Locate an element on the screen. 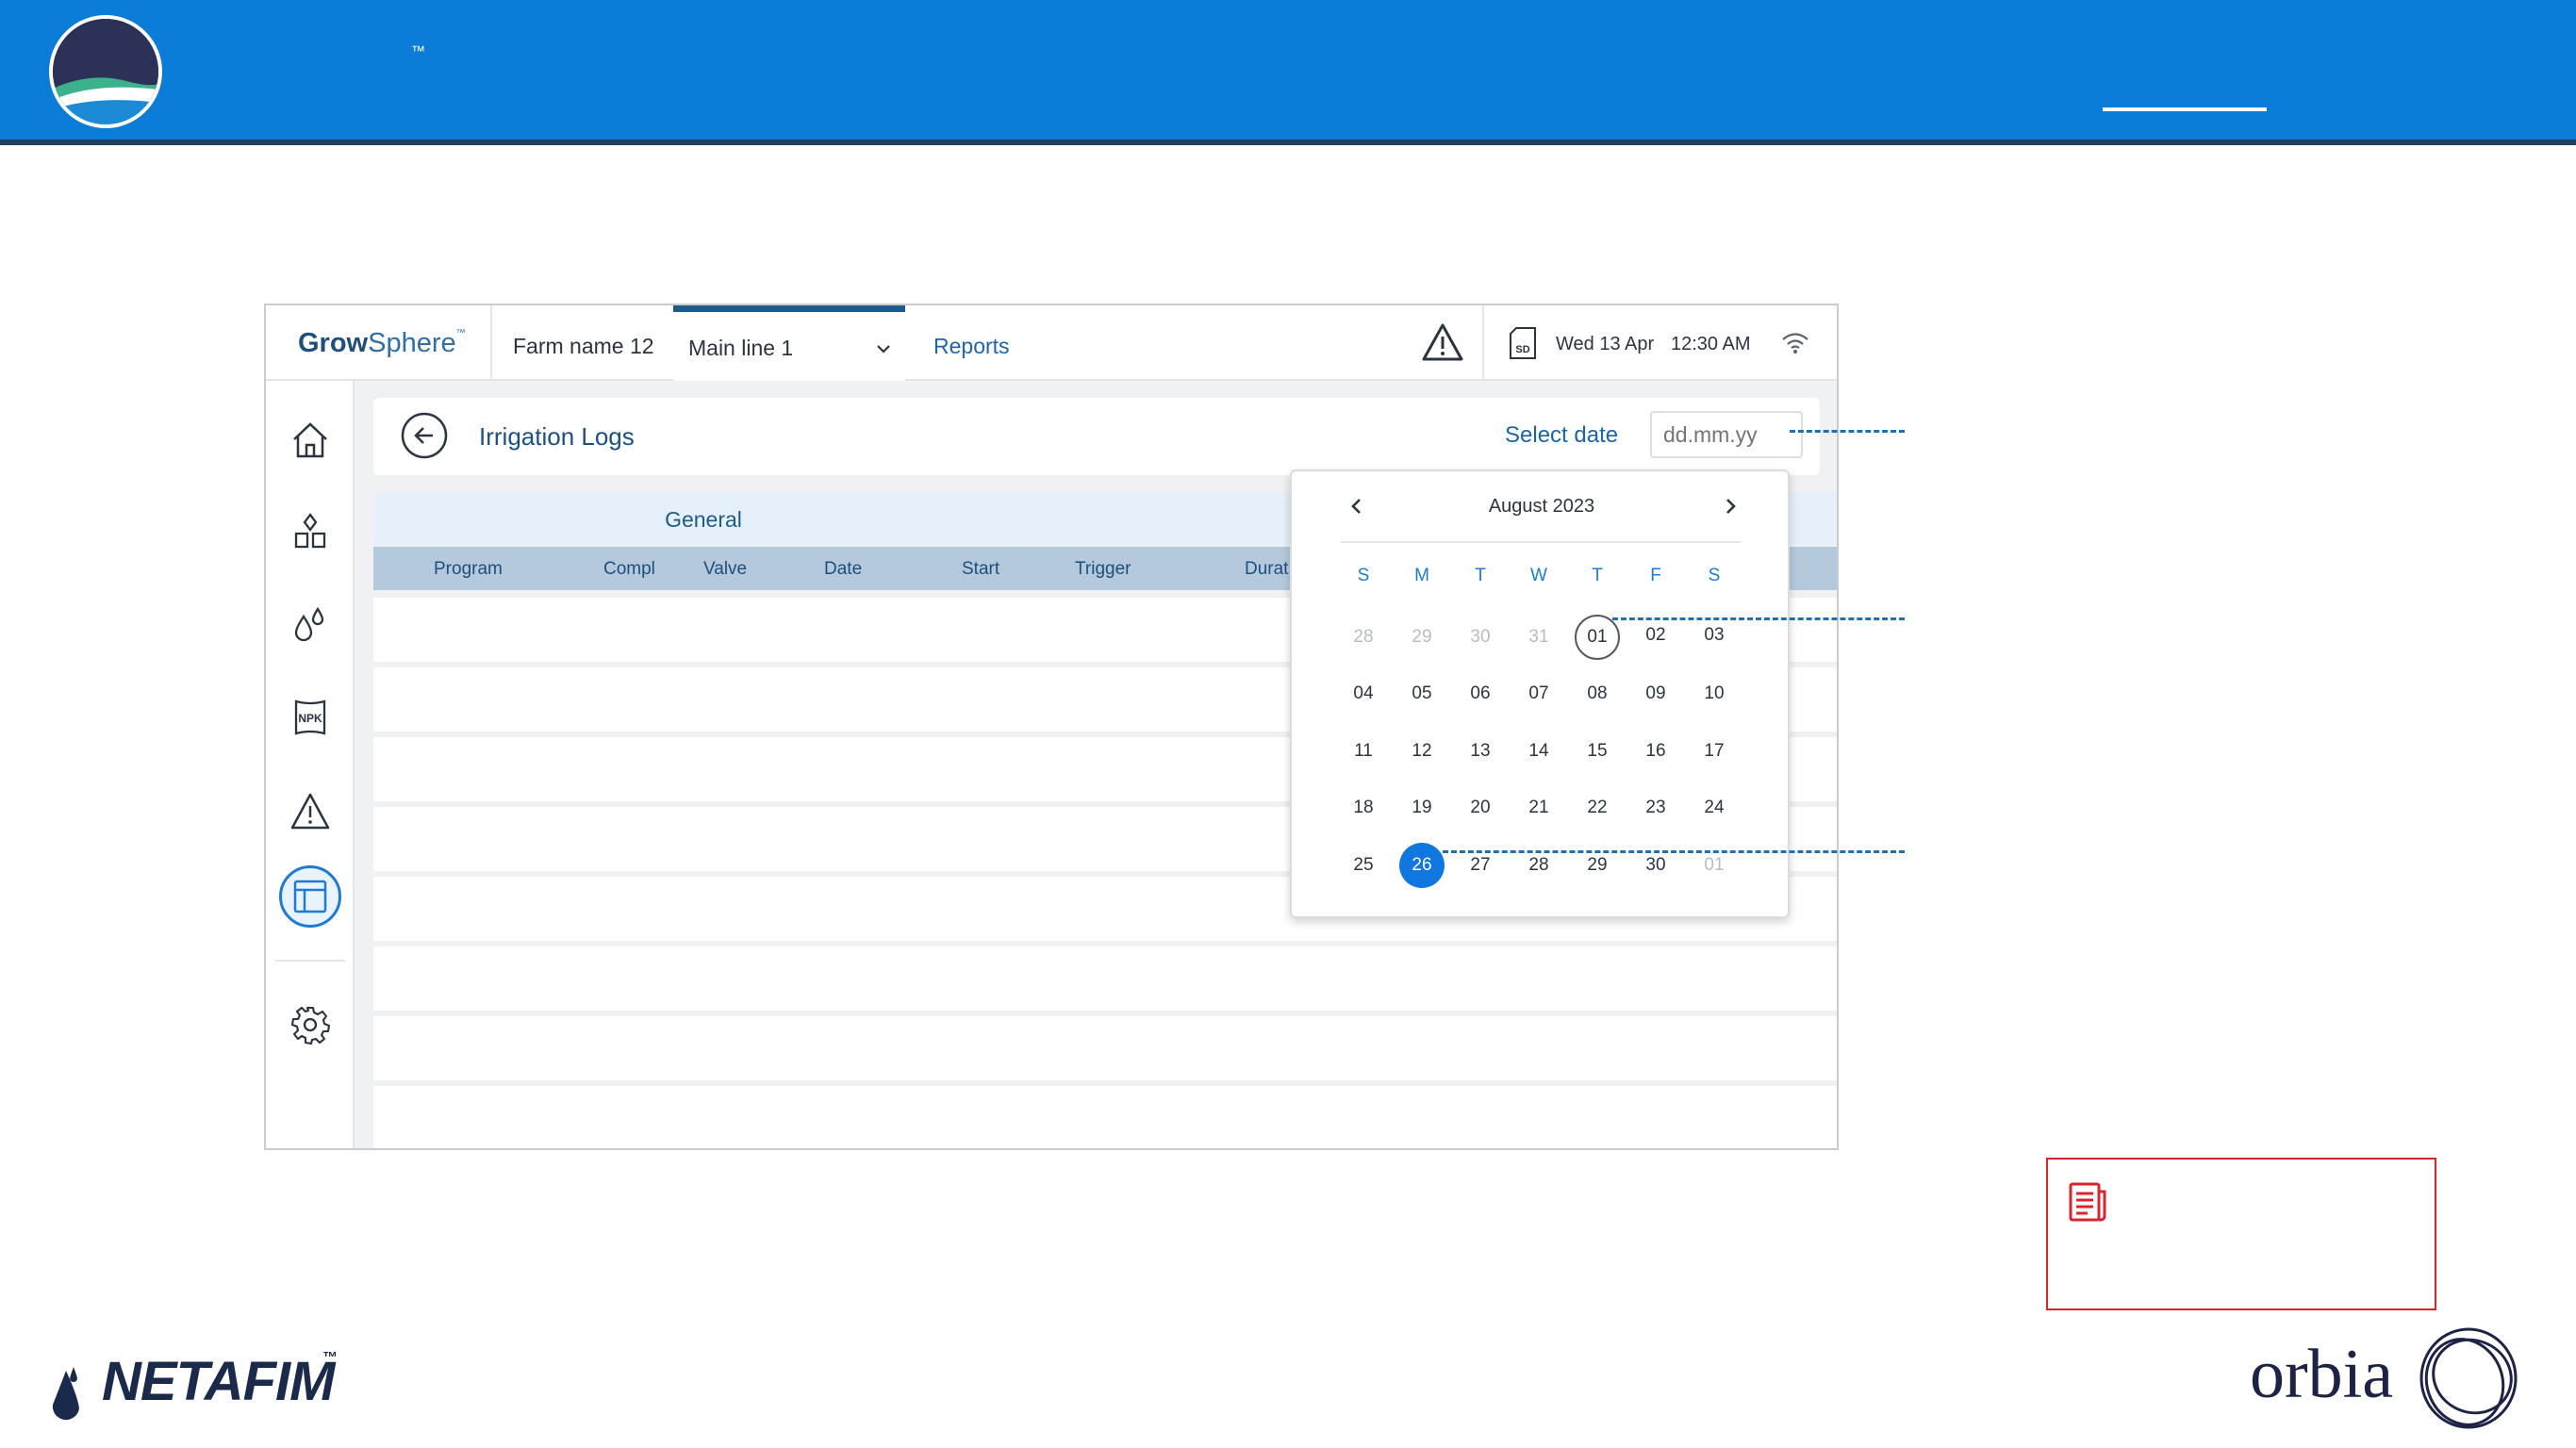  sd-card-icon: SD is located at coordinates (1523, 343).